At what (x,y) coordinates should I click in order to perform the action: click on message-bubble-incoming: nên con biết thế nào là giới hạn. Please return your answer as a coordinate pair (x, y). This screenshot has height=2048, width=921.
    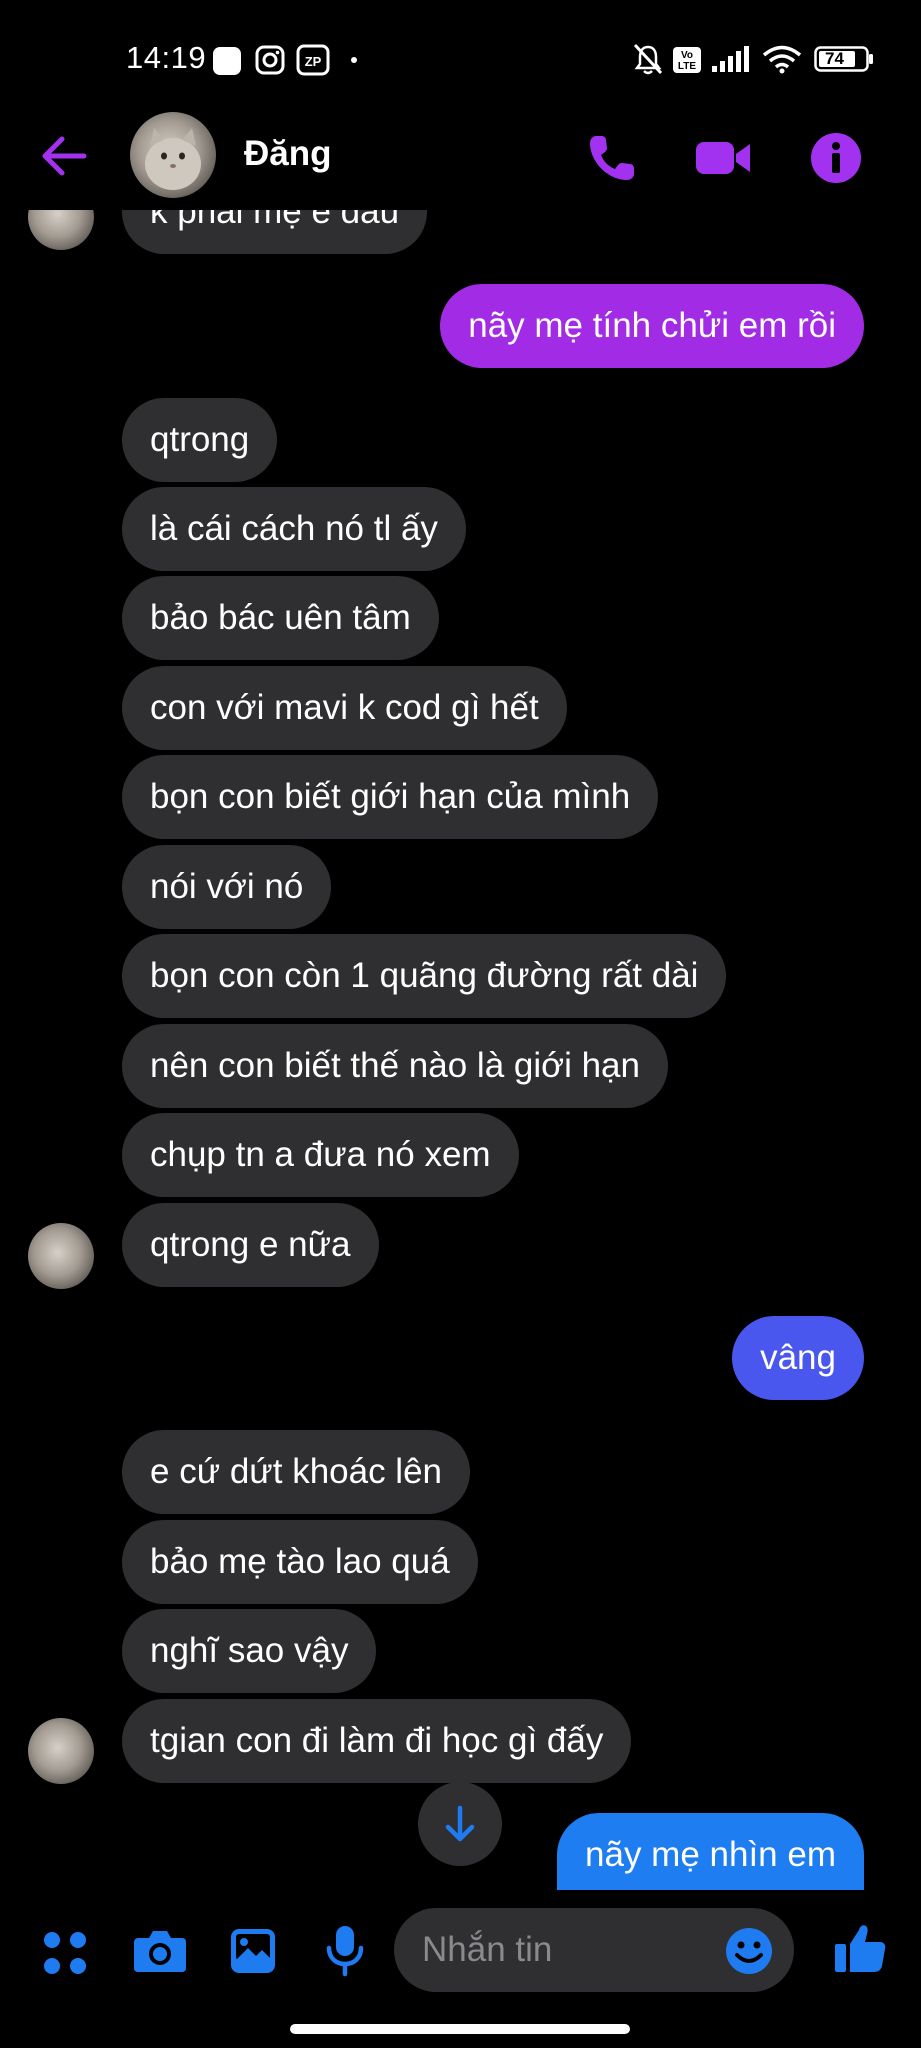
    Looking at the image, I should click on (395, 1066).